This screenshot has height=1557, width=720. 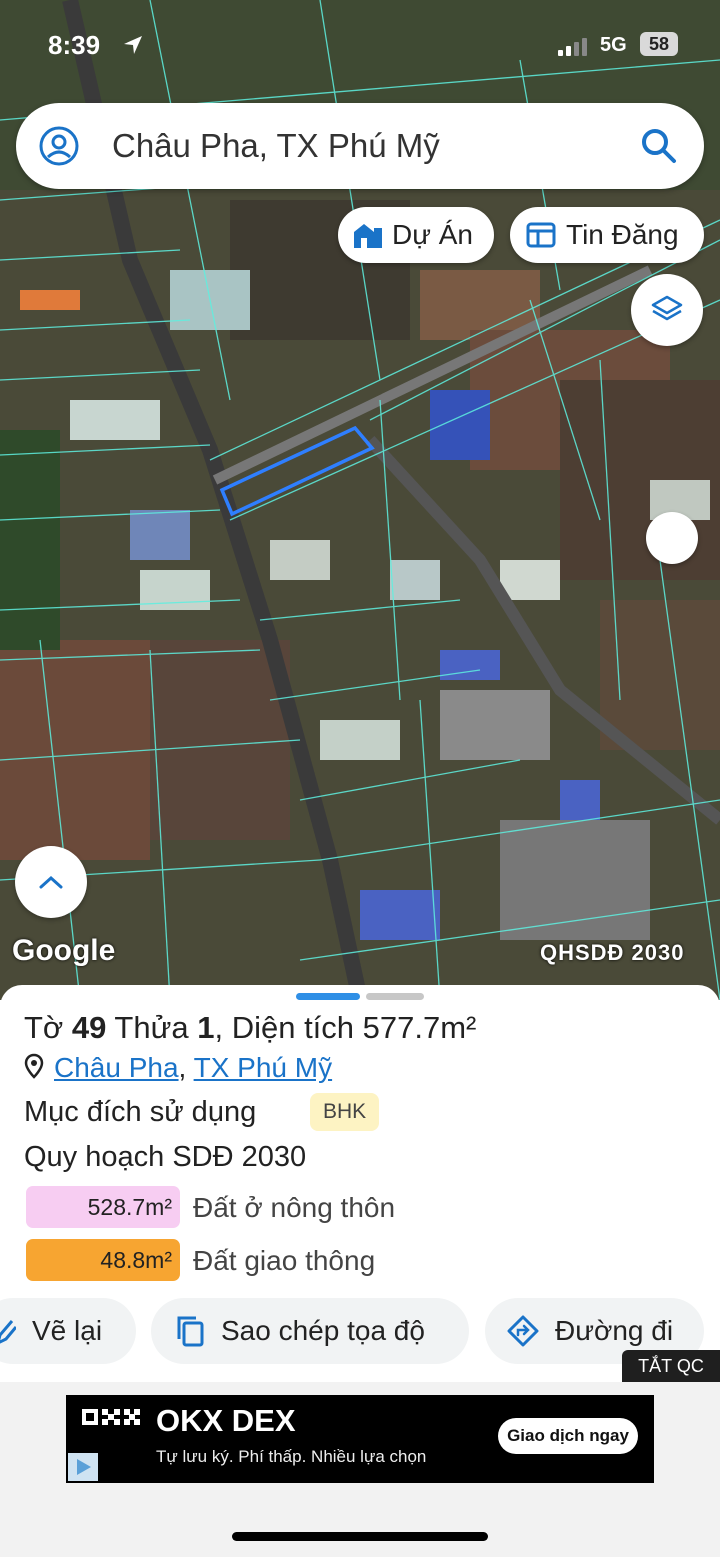 I want to click on purpose-label: Mục đích sử dụng, so click(x=140, y=1112).